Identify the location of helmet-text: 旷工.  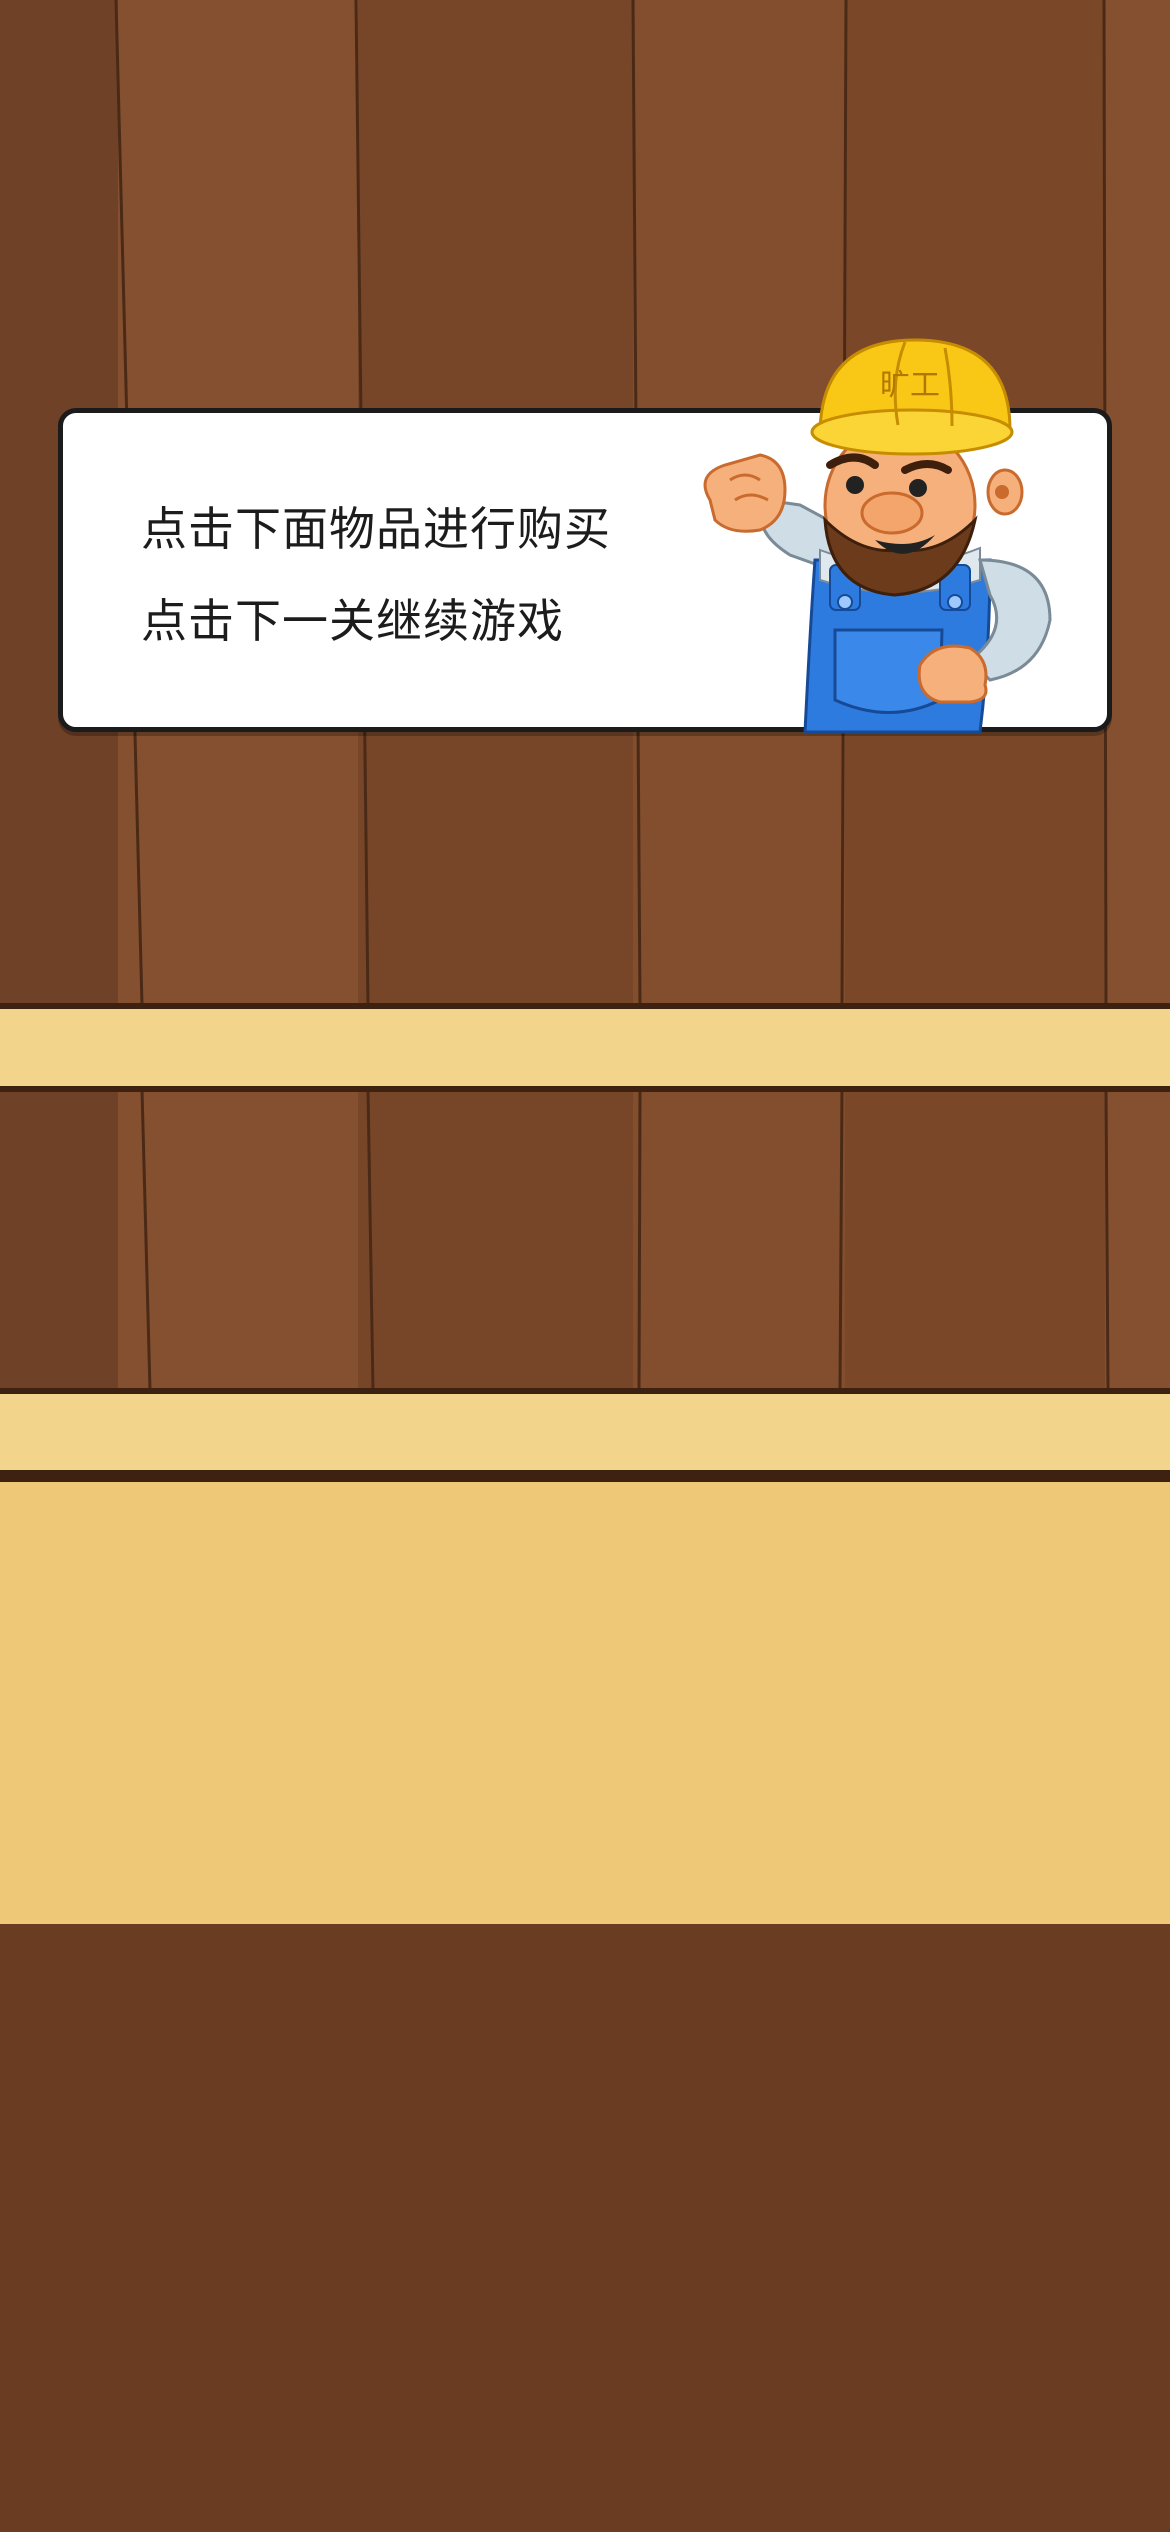
(910, 385).